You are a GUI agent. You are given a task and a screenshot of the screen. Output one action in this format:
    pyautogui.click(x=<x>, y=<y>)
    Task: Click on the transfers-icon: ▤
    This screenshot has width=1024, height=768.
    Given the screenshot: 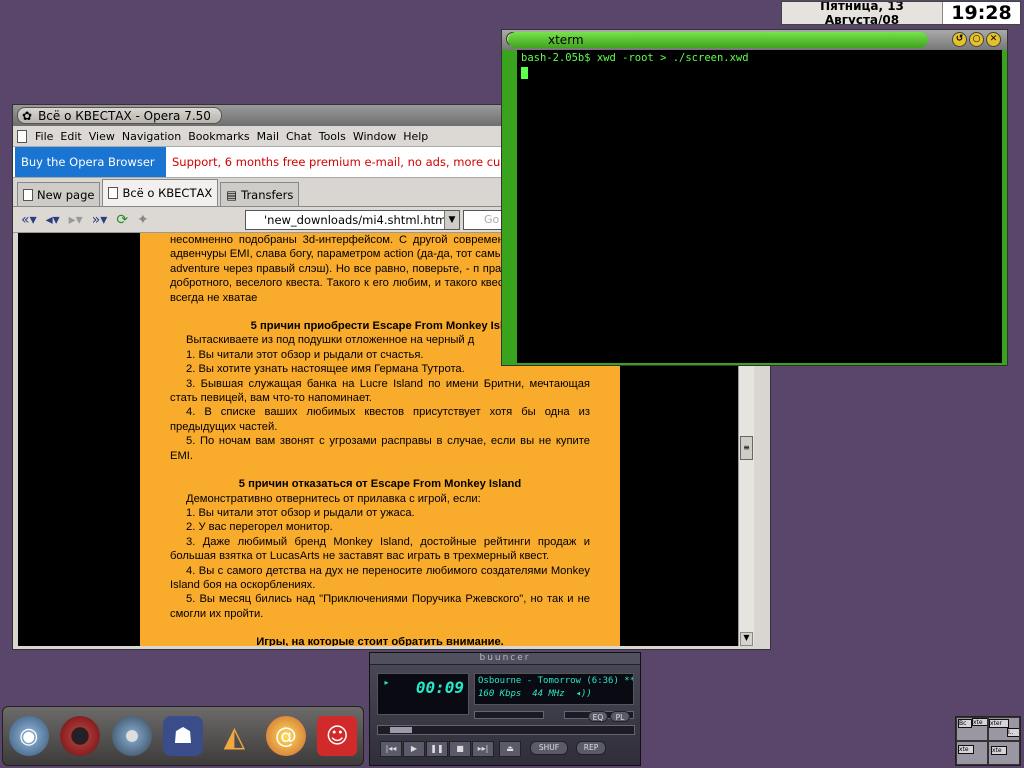 What is the action you would take?
    pyautogui.click(x=232, y=194)
    